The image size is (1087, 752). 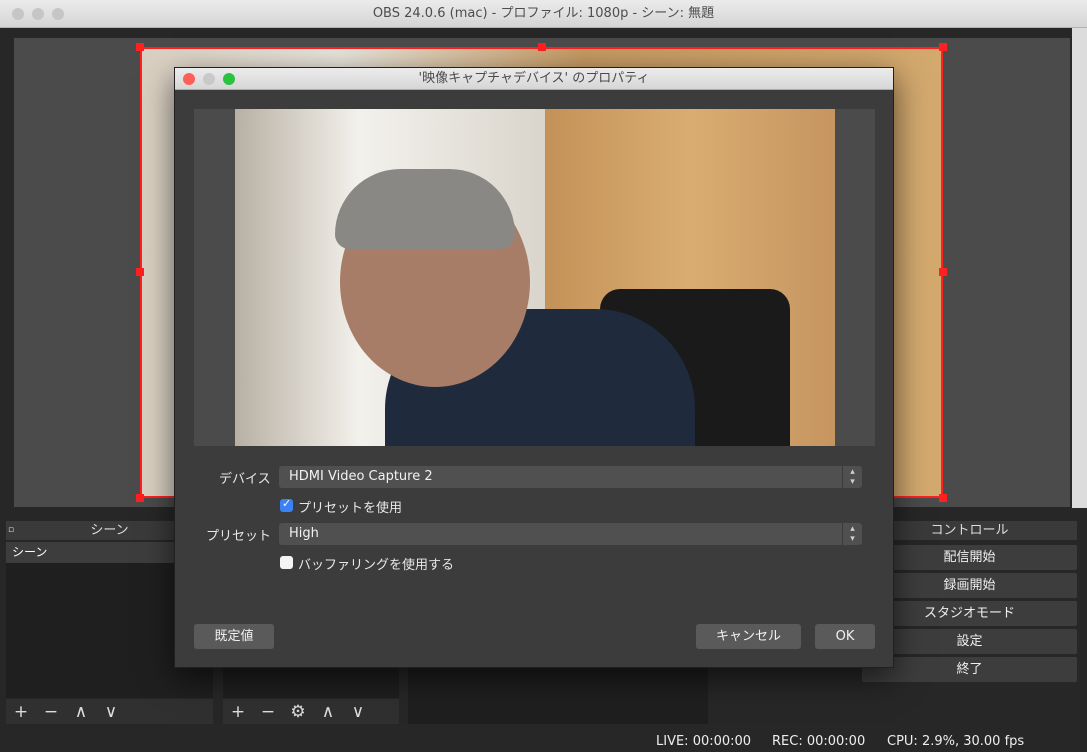 What do you see at coordinates (570, 534) in the screenshot?
I see `preset-select: High ▴ ▾` at bounding box center [570, 534].